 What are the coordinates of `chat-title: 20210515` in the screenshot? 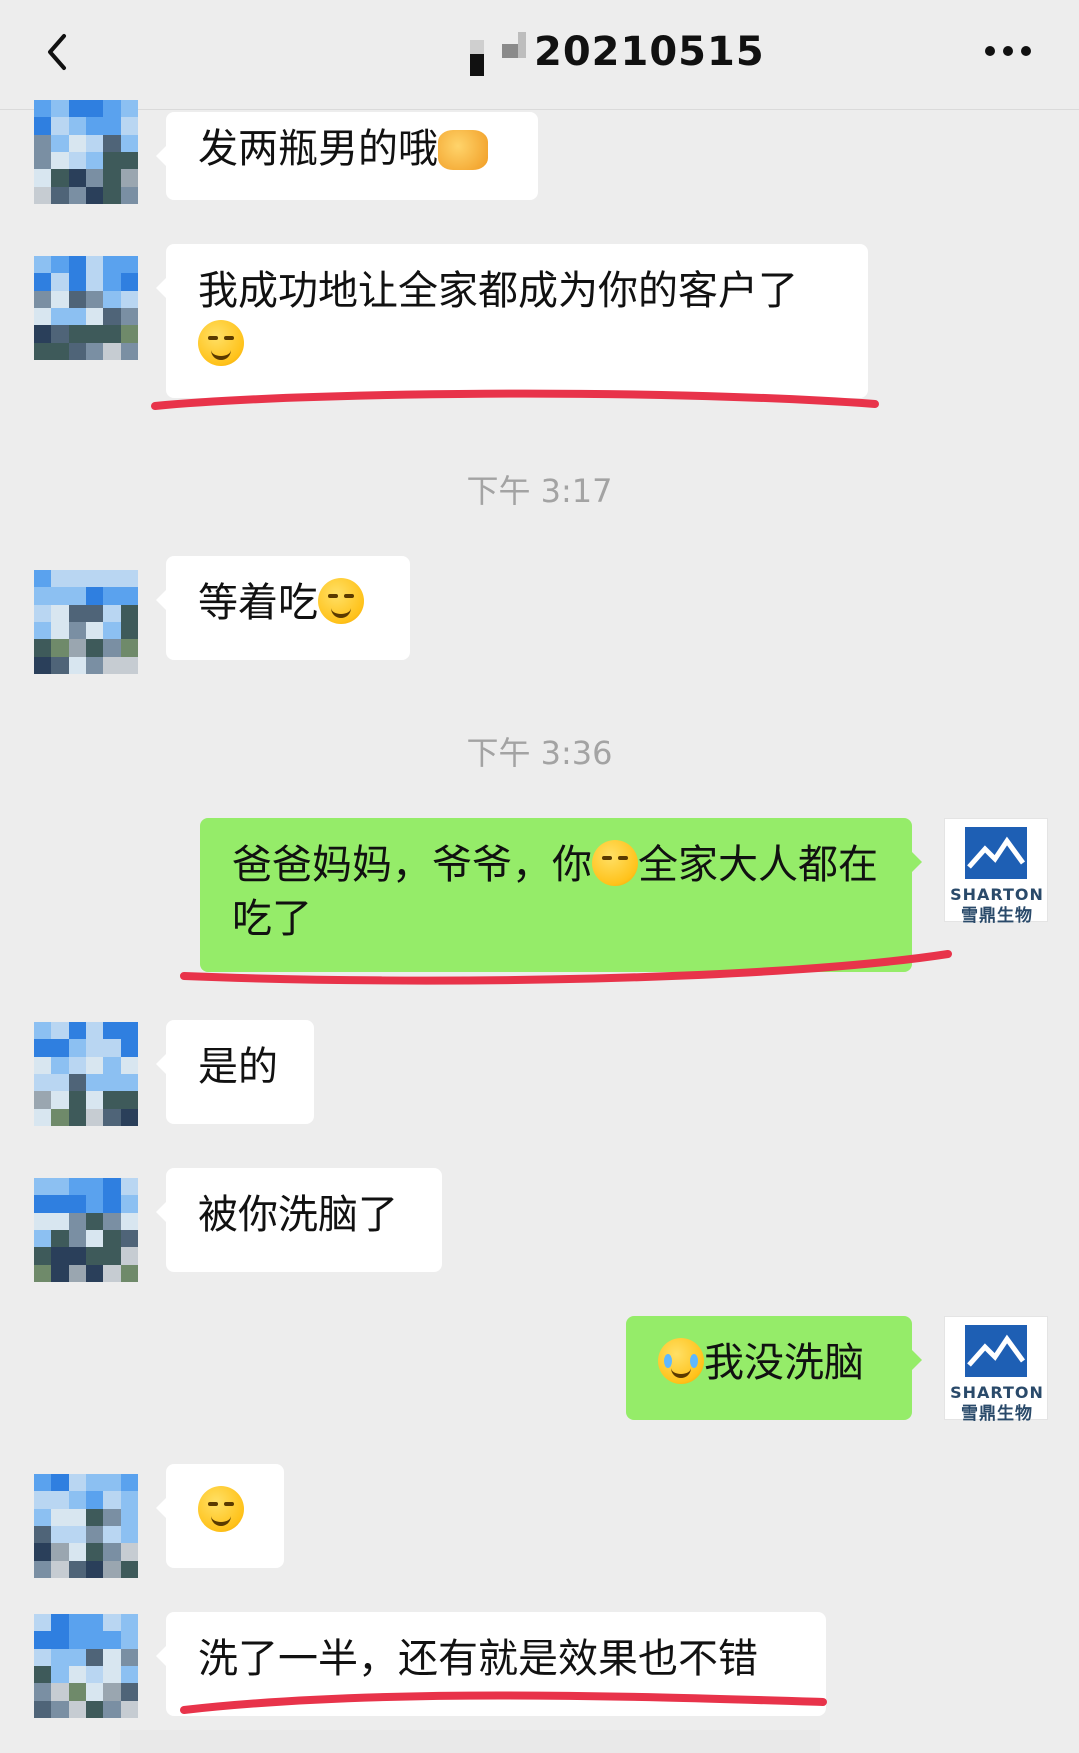 It's located at (649, 52).